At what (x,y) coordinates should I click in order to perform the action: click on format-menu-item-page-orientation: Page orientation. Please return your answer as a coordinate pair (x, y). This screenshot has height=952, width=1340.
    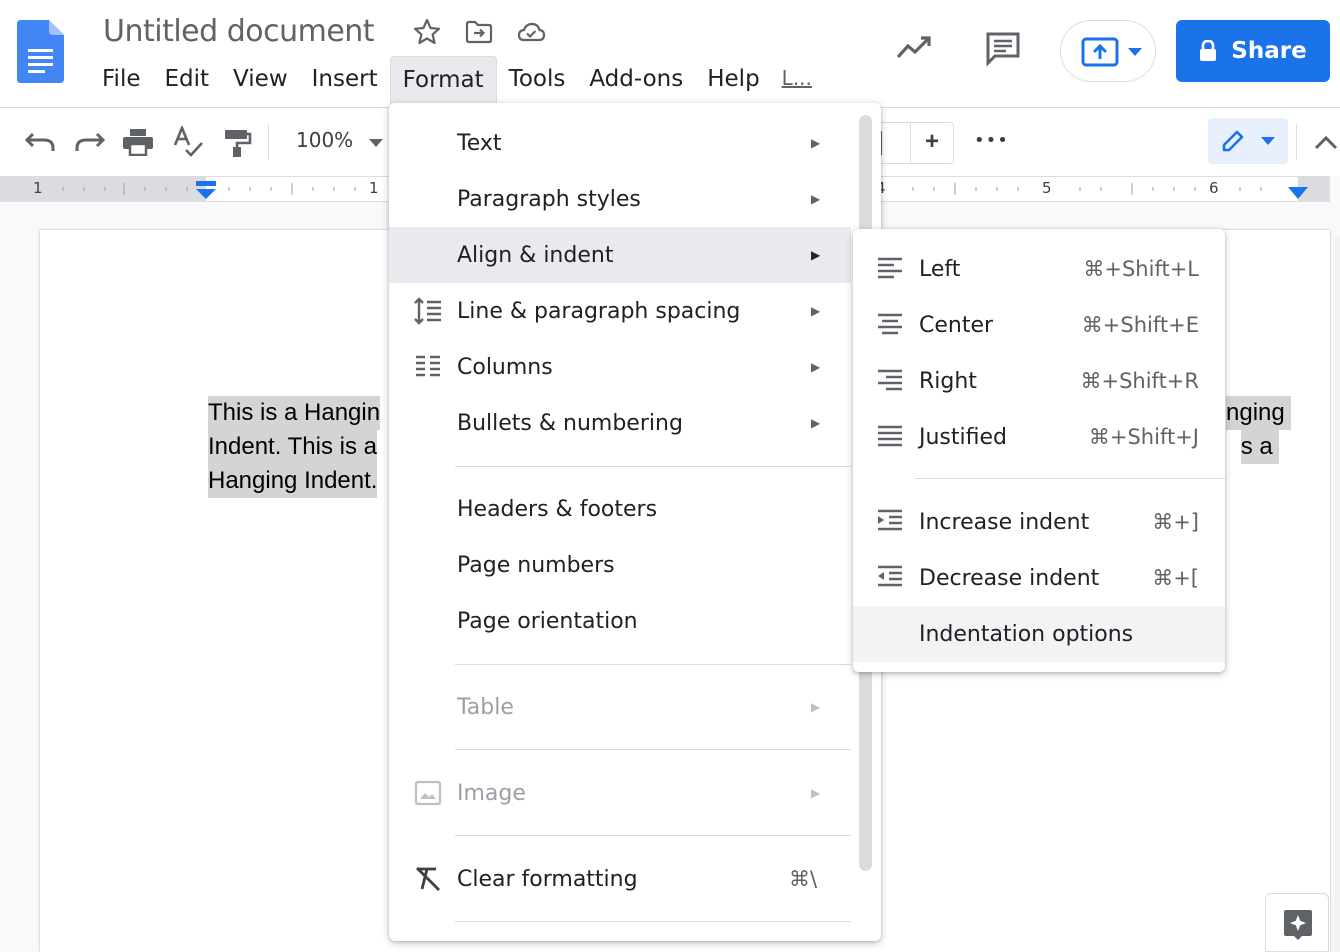
    Looking at the image, I should click on (620, 621).